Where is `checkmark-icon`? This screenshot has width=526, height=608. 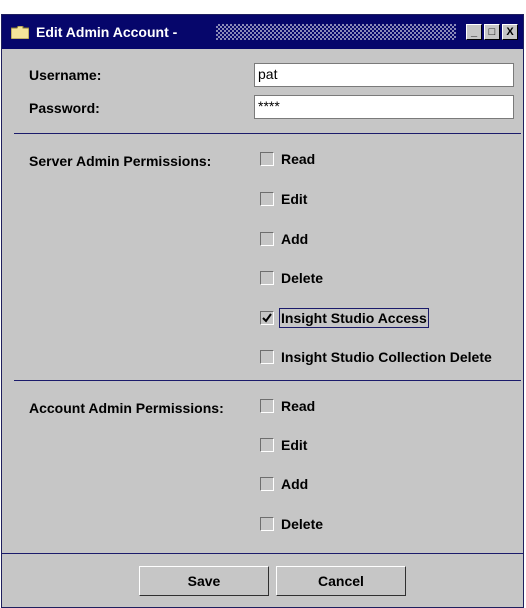 checkmark-icon is located at coordinates (267, 318).